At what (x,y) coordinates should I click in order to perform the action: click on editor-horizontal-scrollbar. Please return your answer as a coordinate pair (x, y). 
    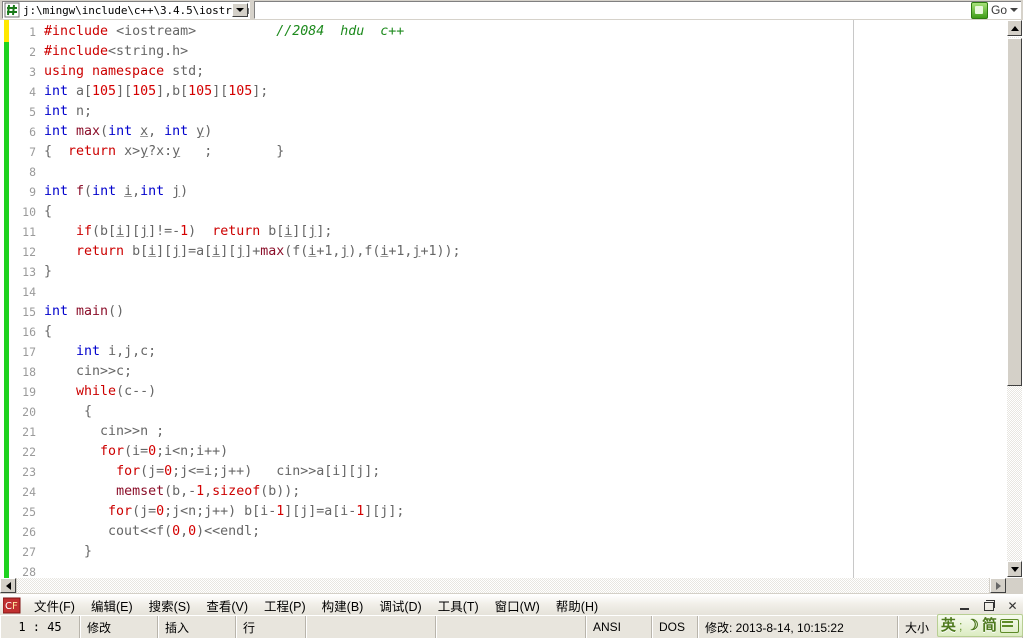
    Looking at the image, I should click on (511, 586).